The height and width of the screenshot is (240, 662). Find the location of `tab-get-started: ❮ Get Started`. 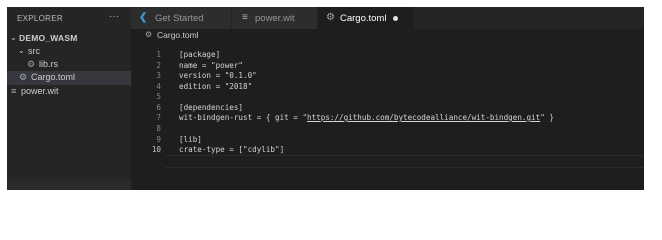

tab-get-started: ❮ Get Started is located at coordinates (181, 18).